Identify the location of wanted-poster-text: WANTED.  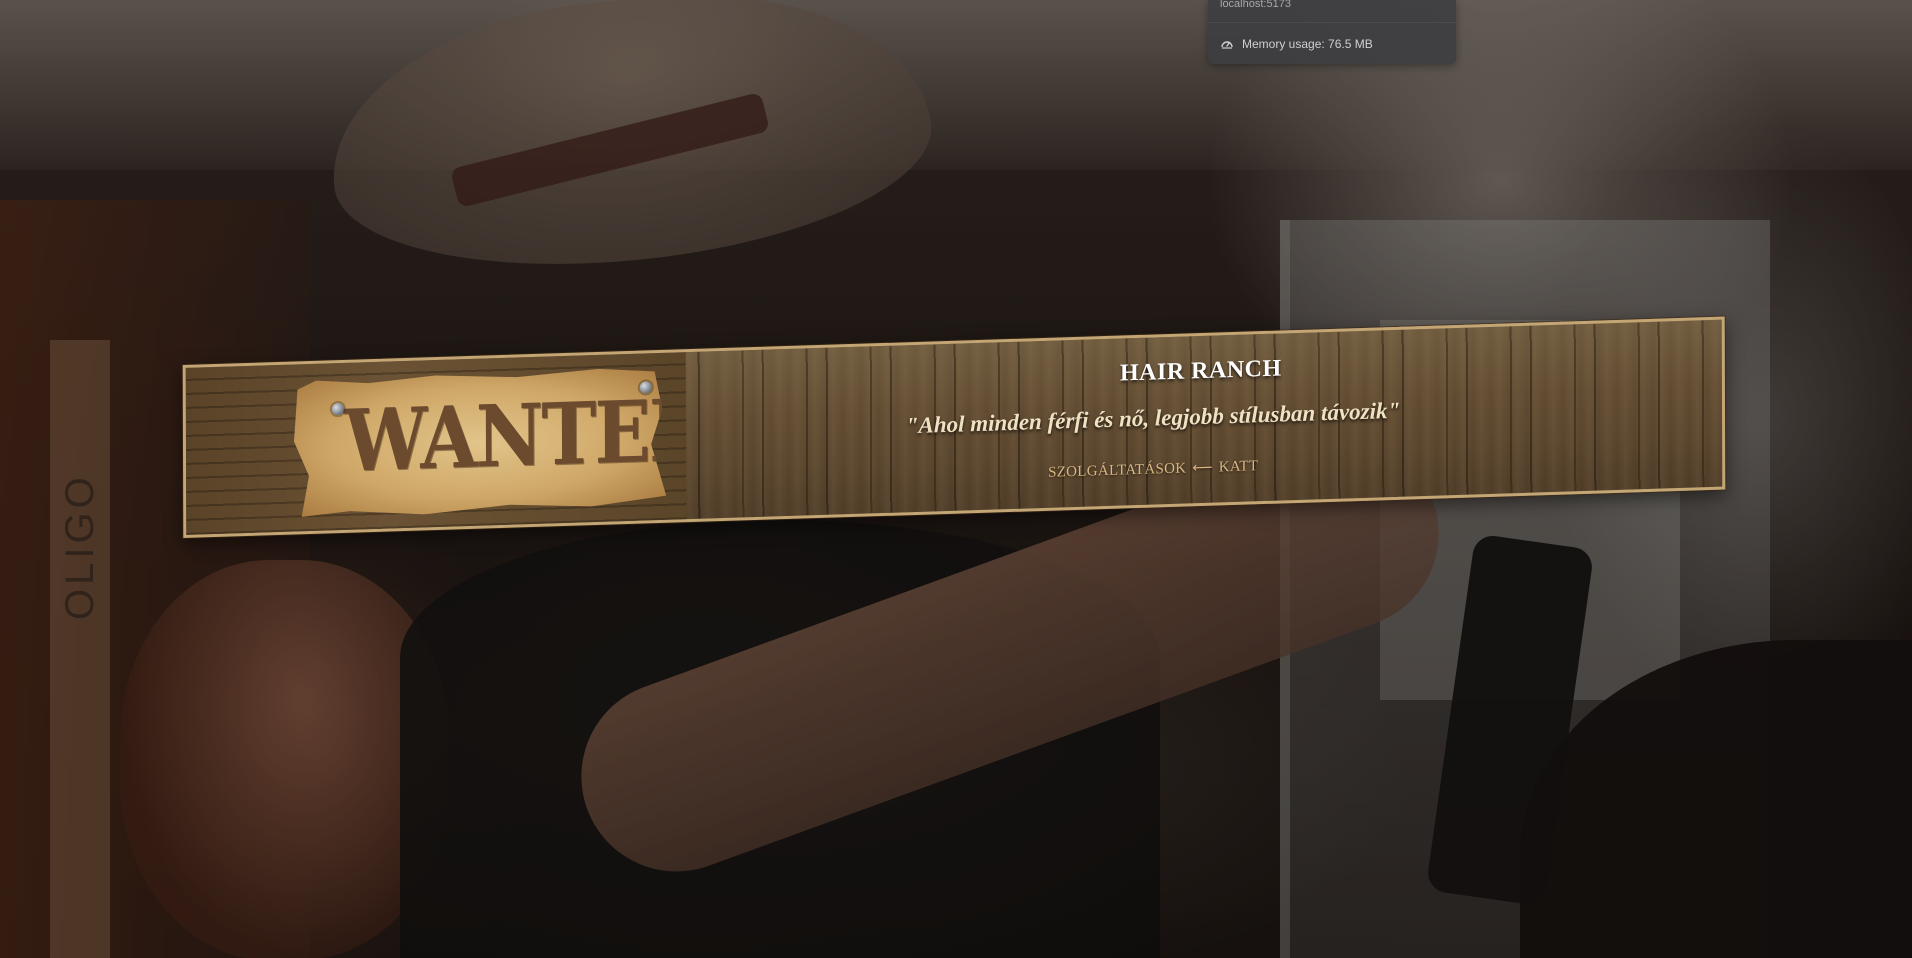
(527, 436).